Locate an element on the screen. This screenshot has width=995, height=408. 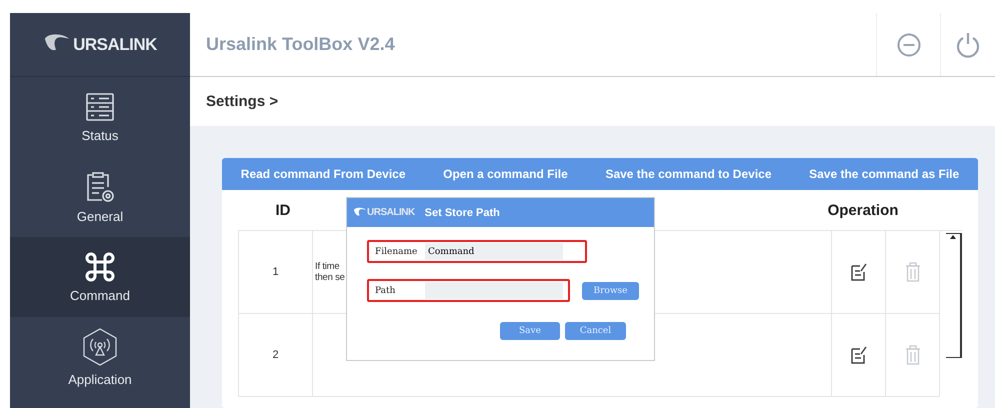
antenna-hexagon-icon is located at coordinates (100, 347).